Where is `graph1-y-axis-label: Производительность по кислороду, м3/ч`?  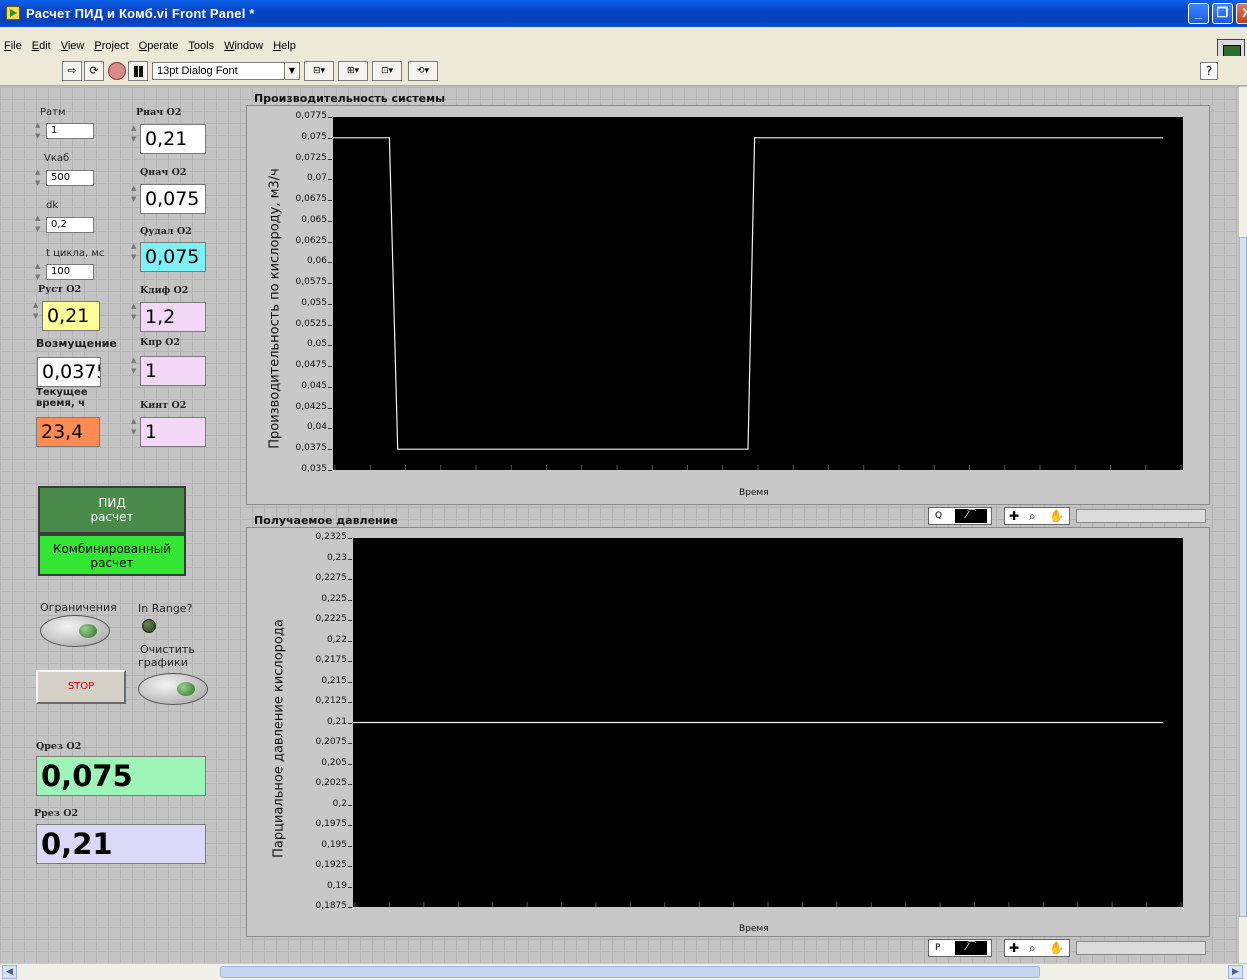
graph1-y-axis-label: Производительность по кислороду, м3/ч is located at coordinates (275, 308).